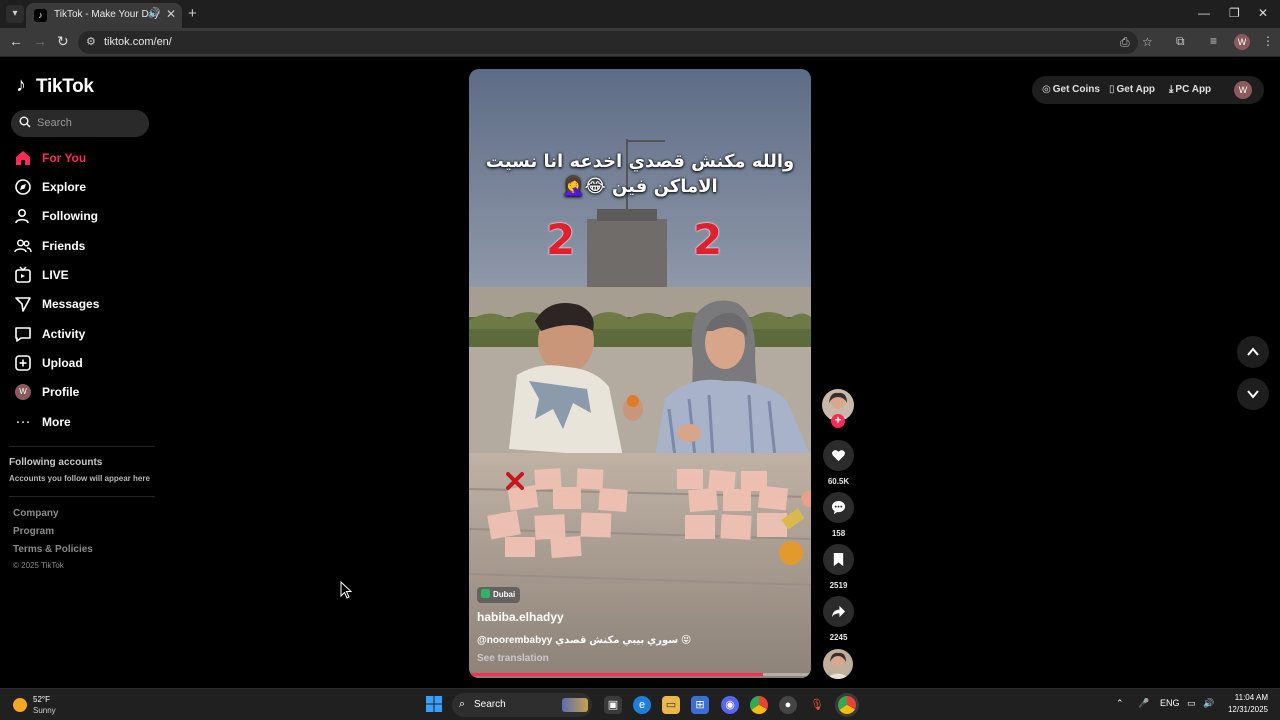 The height and width of the screenshot is (720, 1280). Describe the element at coordinates (640, 161) in the screenshot. I see `caption-line-1: والله مكنش قصدي اخدعه انا نسيت` at that location.